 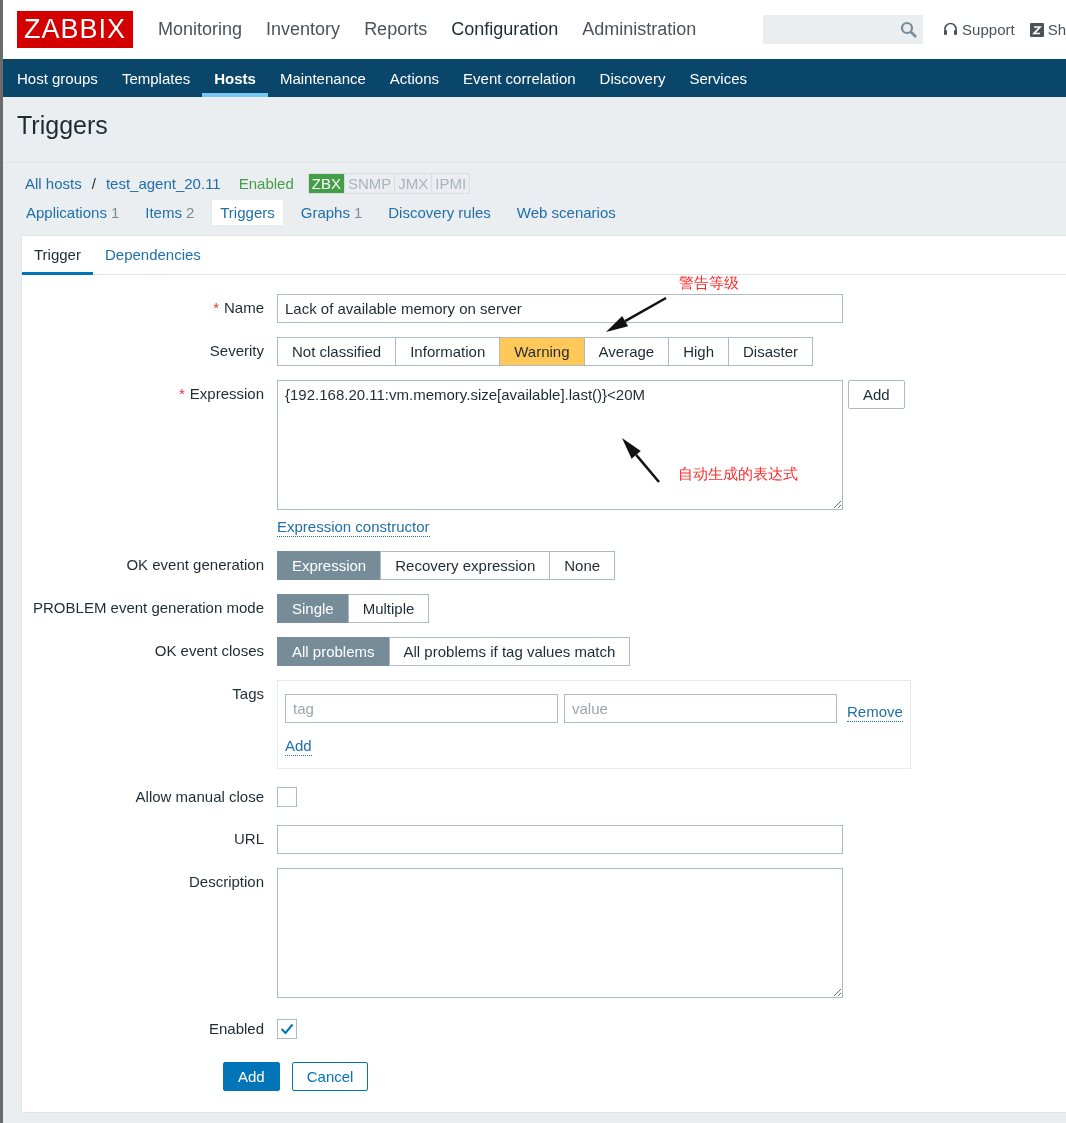 I want to click on segment-button: Disaster, so click(x=771, y=351).